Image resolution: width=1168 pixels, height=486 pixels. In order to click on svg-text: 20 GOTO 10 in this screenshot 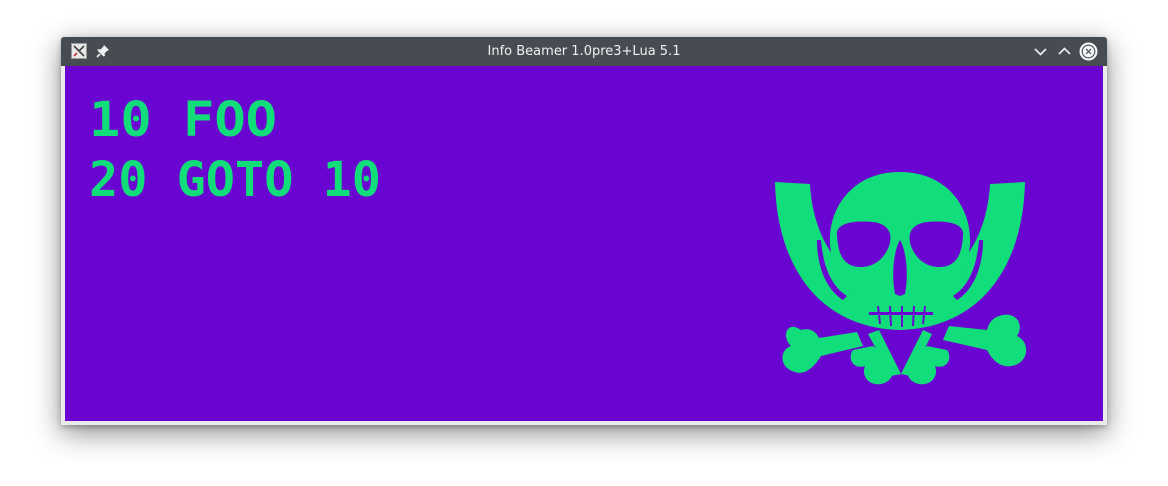, I will do `click(235, 181)`.